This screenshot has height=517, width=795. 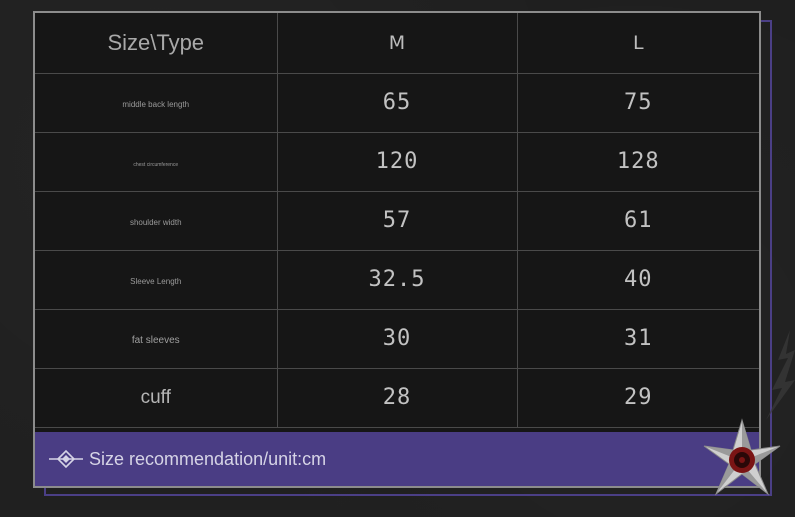 I want to click on table-row: shoulder width 57 61, so click(x=397, y=221).